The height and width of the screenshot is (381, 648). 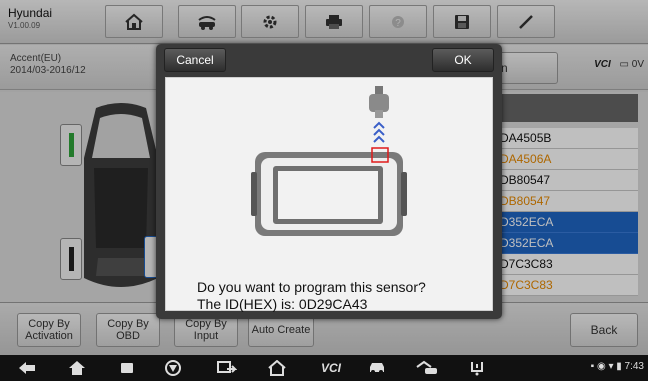 I want to click on nav-home-button, so click(x=77, y=368).